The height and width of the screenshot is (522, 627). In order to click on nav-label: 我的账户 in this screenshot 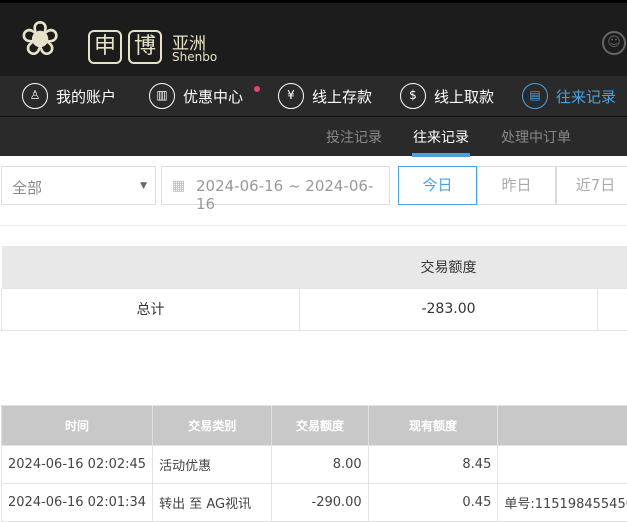, I will do `click(86, 96)`.